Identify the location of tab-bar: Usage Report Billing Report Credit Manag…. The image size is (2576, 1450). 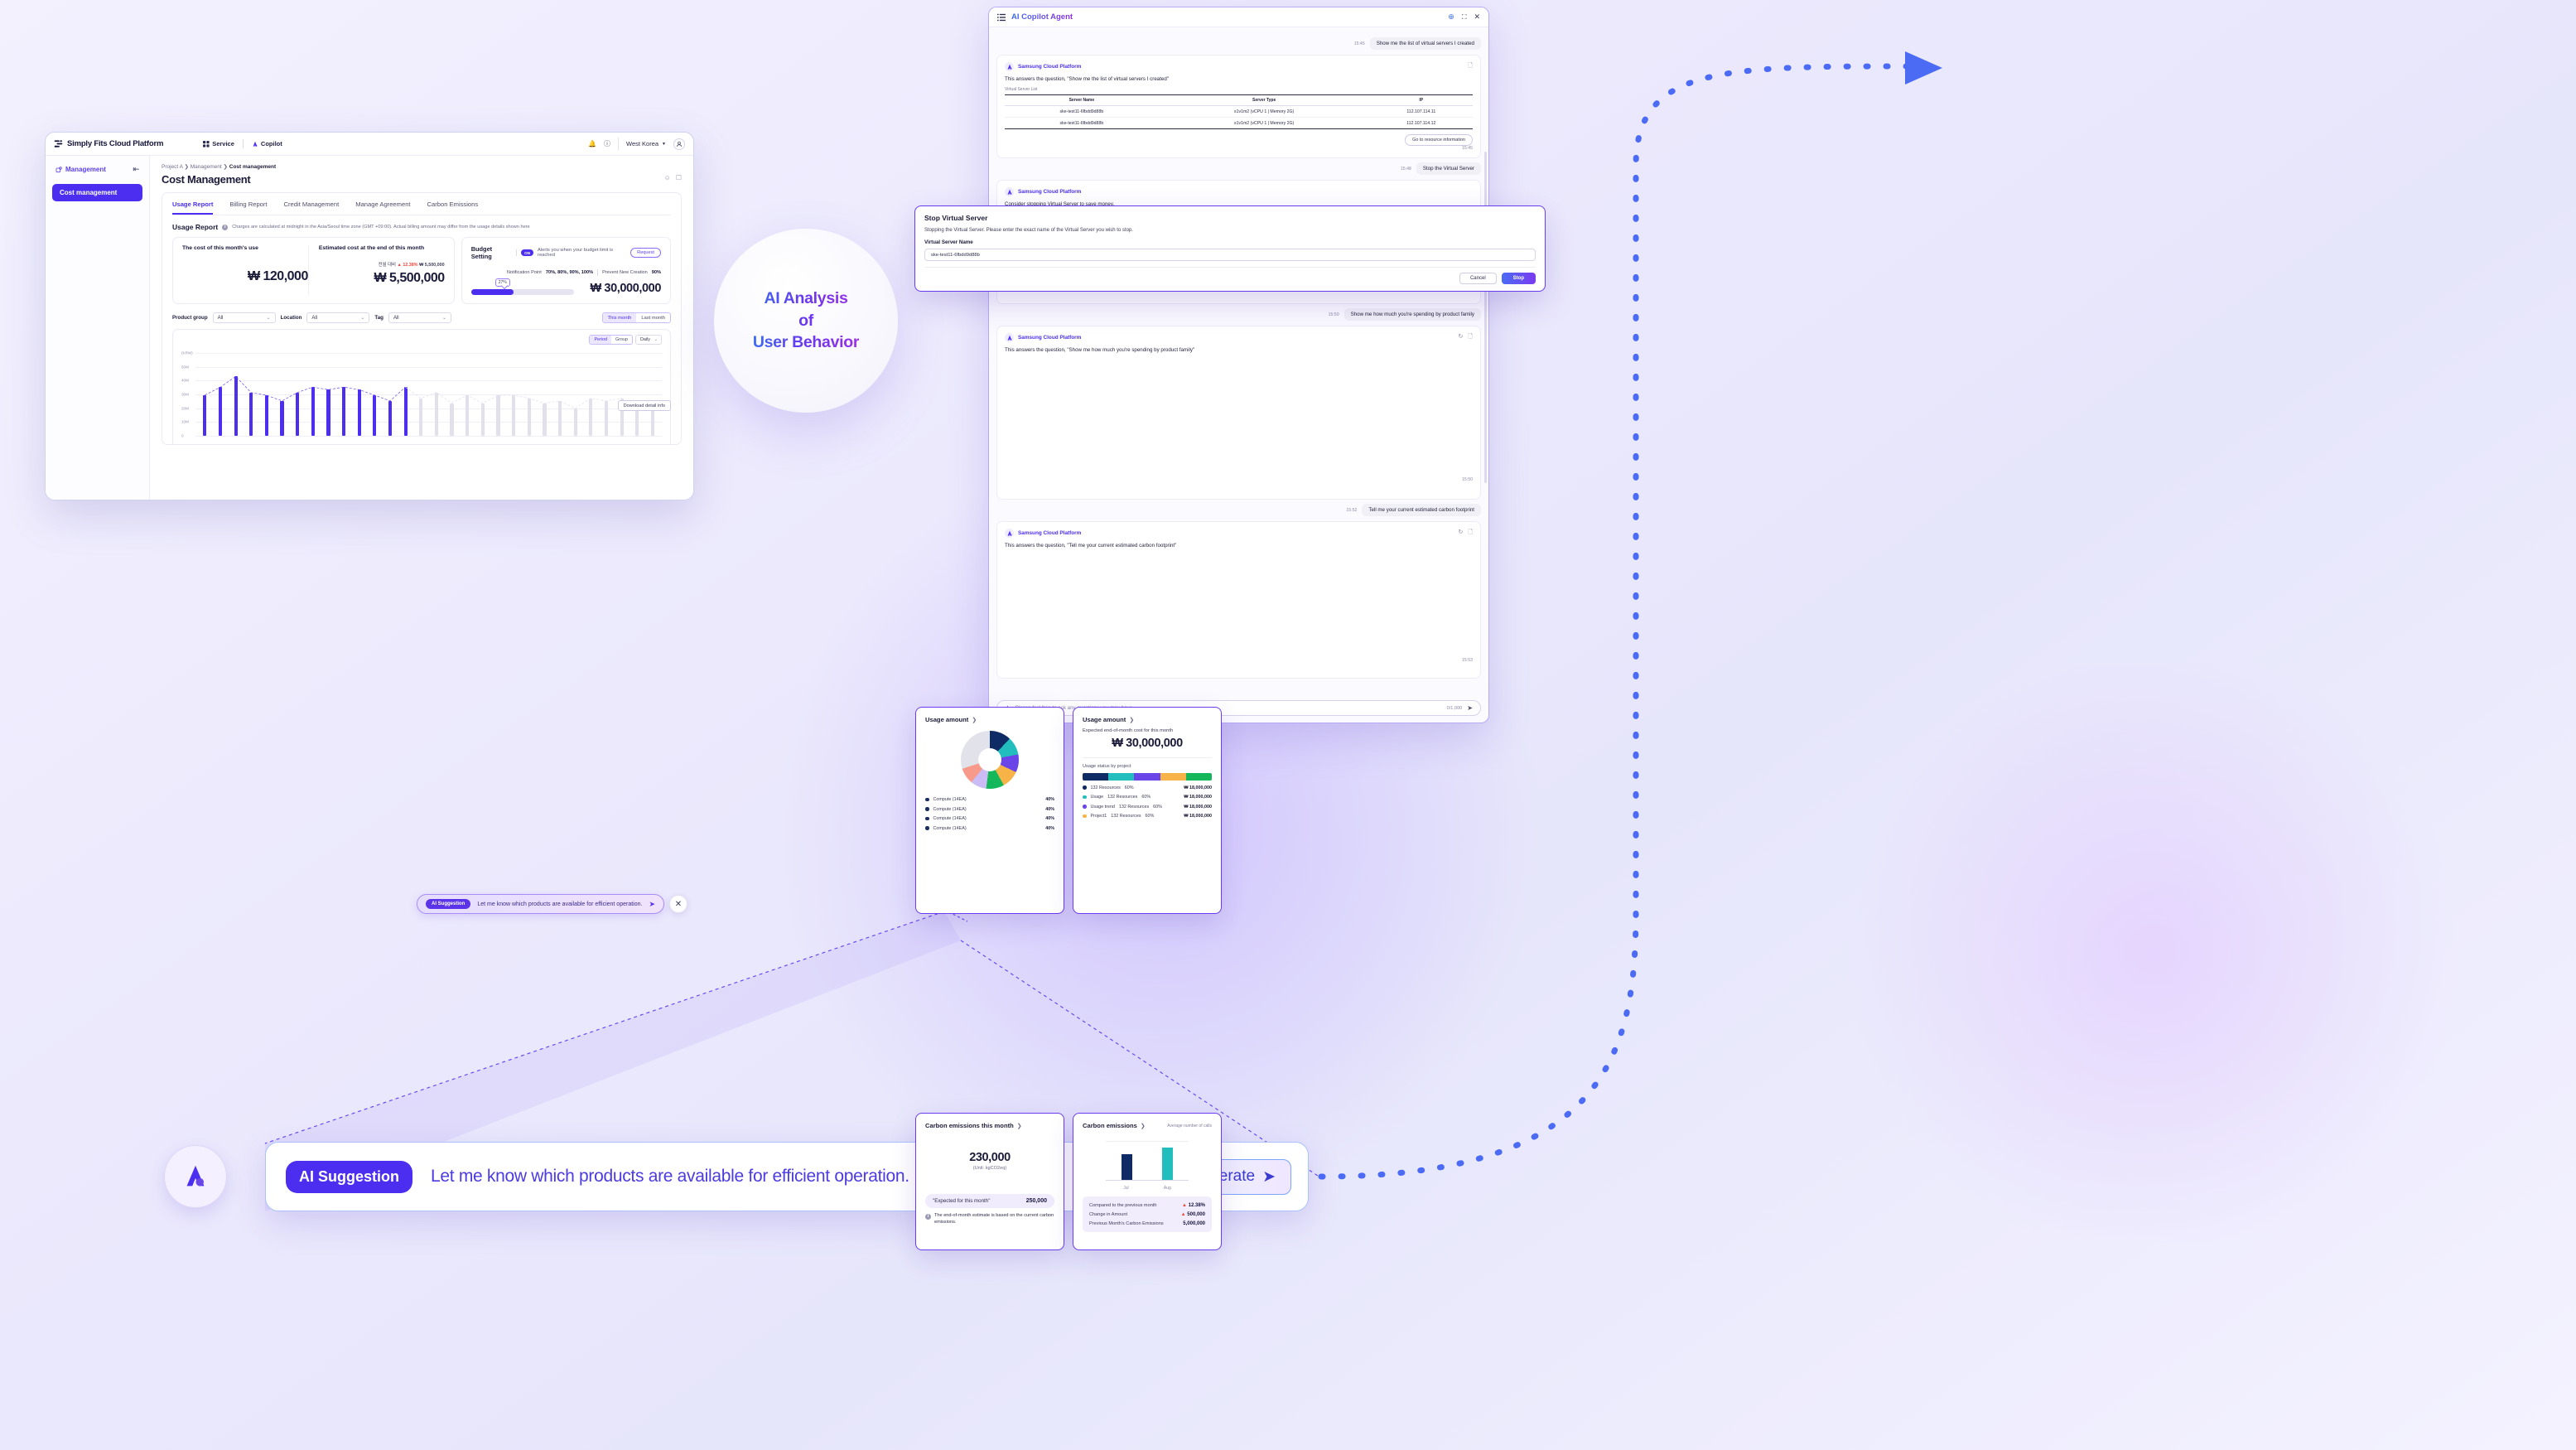
(422, 204).